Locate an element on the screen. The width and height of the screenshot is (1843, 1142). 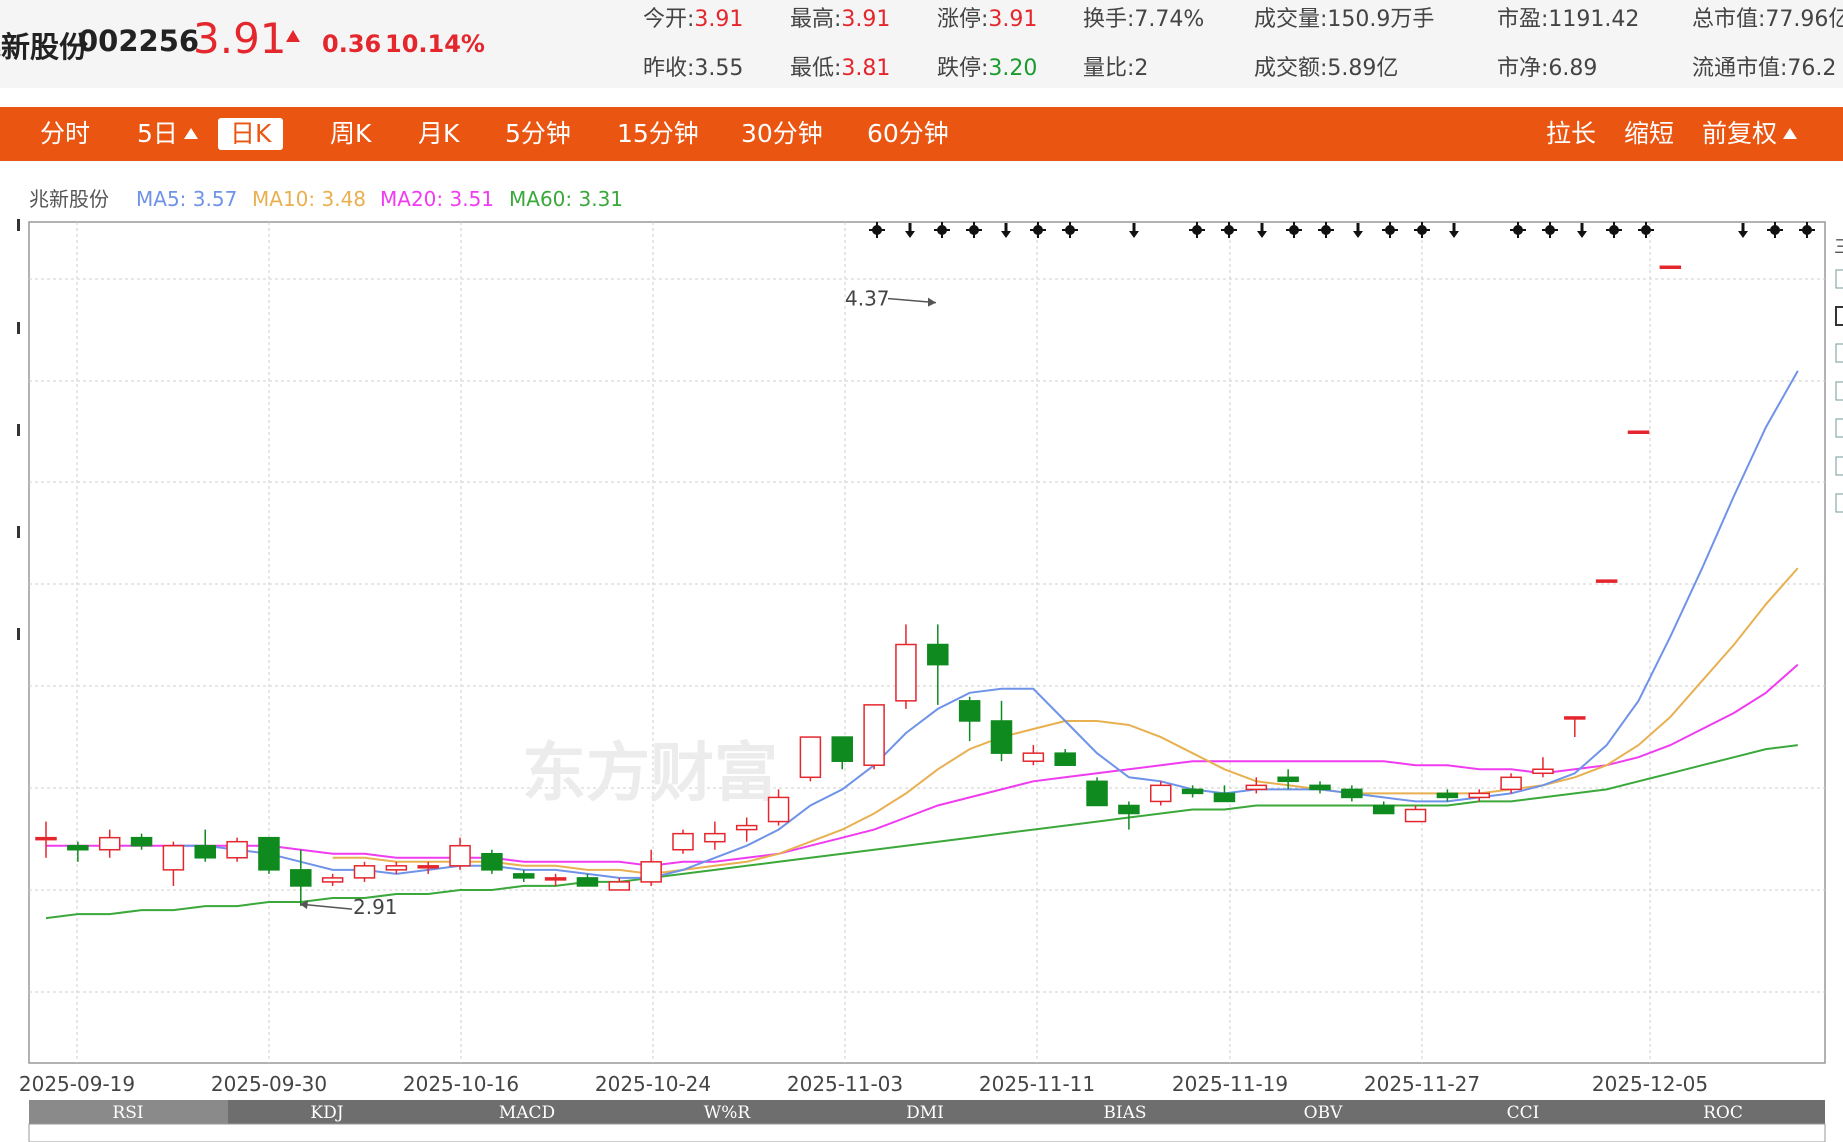
legend-ma10: MA10: 3.48 is located at coordinates (309, 199).